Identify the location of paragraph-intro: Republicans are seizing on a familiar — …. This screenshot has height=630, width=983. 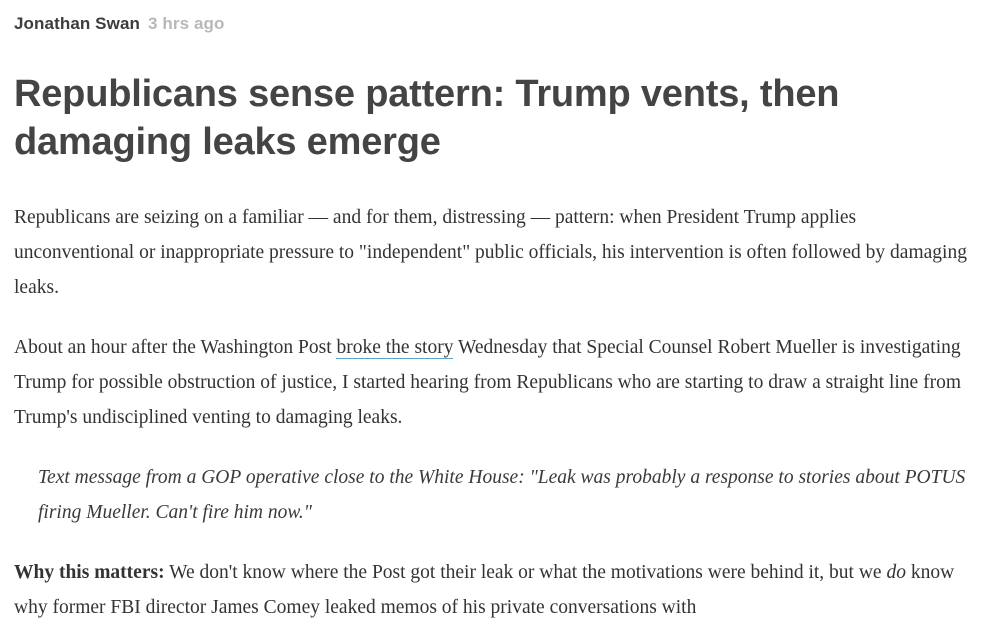
(490, 252).